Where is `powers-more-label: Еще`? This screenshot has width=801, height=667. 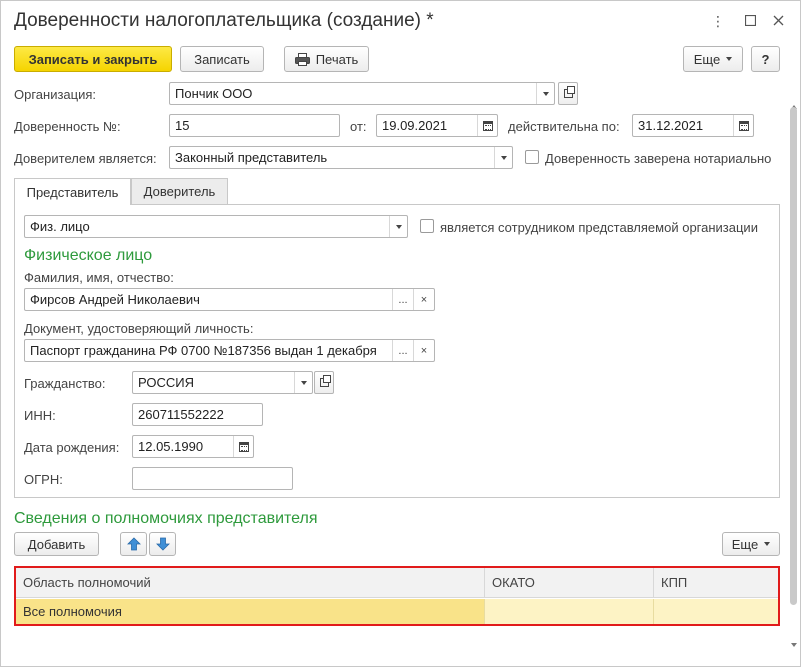 powers-more-label: Еще is located at coordinates (745, 544).